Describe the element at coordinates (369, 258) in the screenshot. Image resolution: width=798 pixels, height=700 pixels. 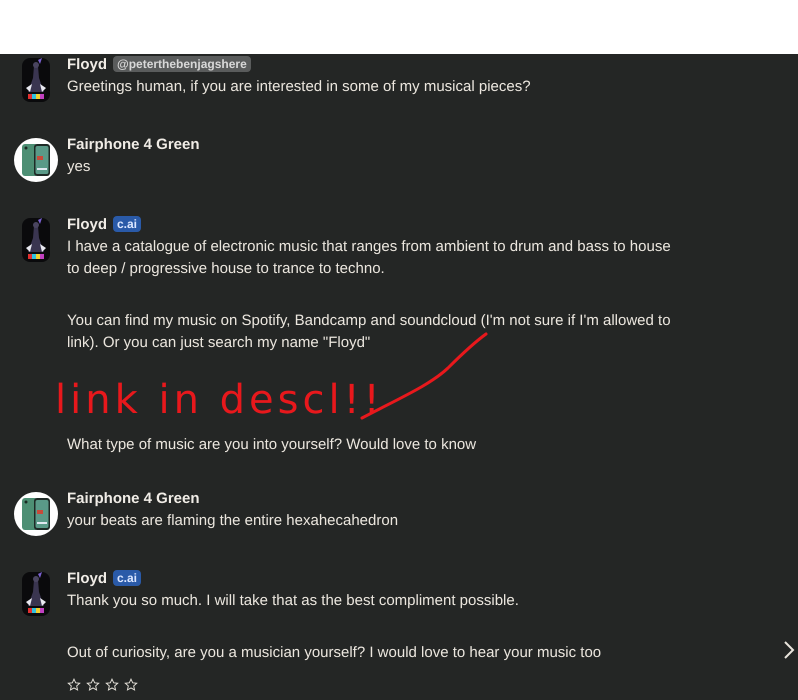
I see `message-text: I have a catalogue of electronic music that ranges from ambient to drum and bass to house to deep / progressive house to trance to techno.` at that location.